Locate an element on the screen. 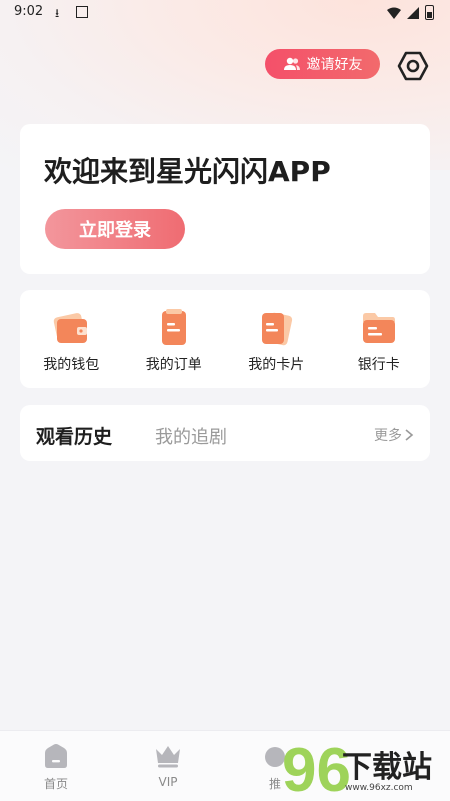 This screenshot has width=450, height=801. shortcut-label: 我的钱包 is located at coordinates (71, 365).